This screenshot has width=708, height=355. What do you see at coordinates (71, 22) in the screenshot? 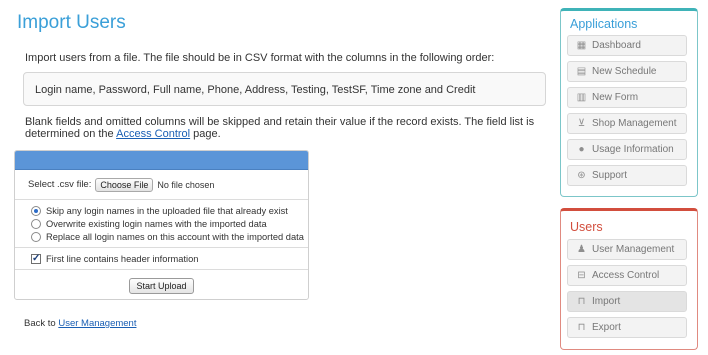
I see `page-title: Import Users` at bounding box center [71, 22].